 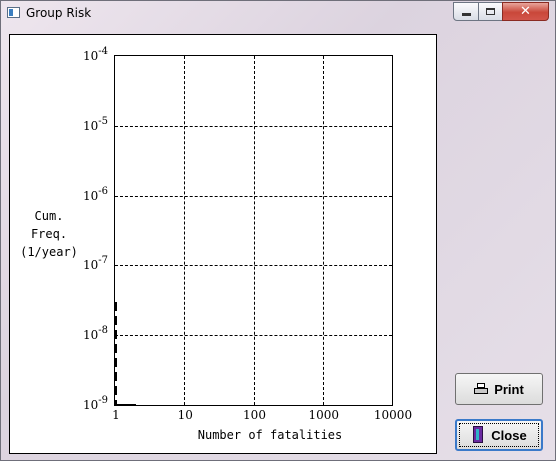 What do you see at coordinates (95, 334) in the screenshot?
I see `y-tick-label: 10-8` at bounding box center [95, 334].